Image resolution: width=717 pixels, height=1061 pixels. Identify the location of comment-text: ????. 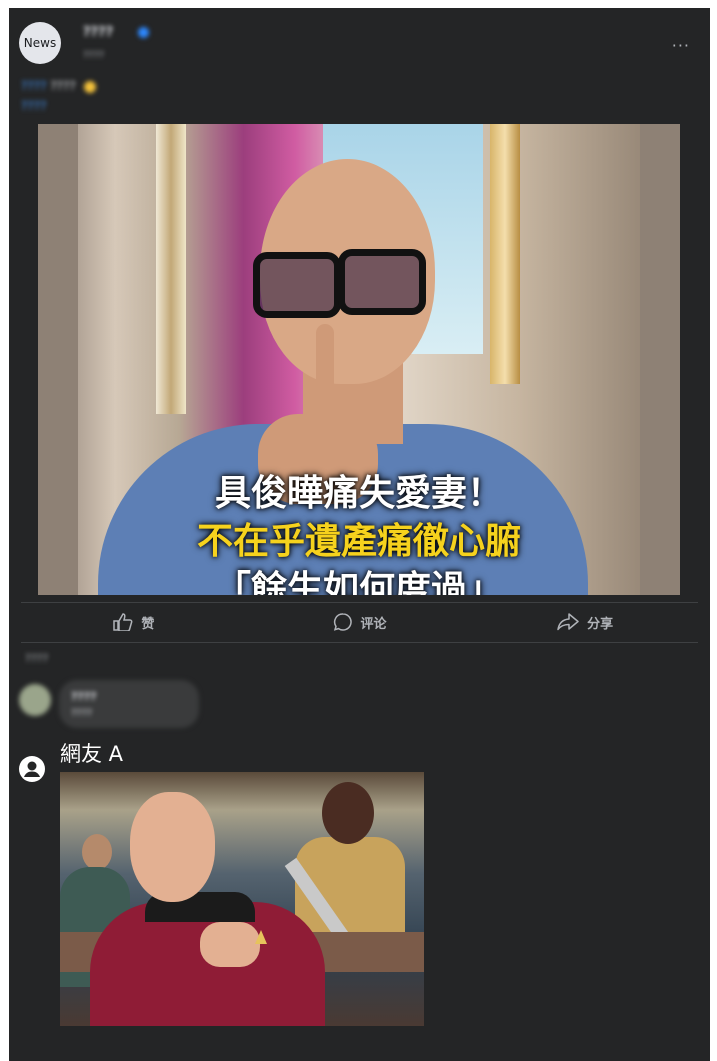
(82, 713).